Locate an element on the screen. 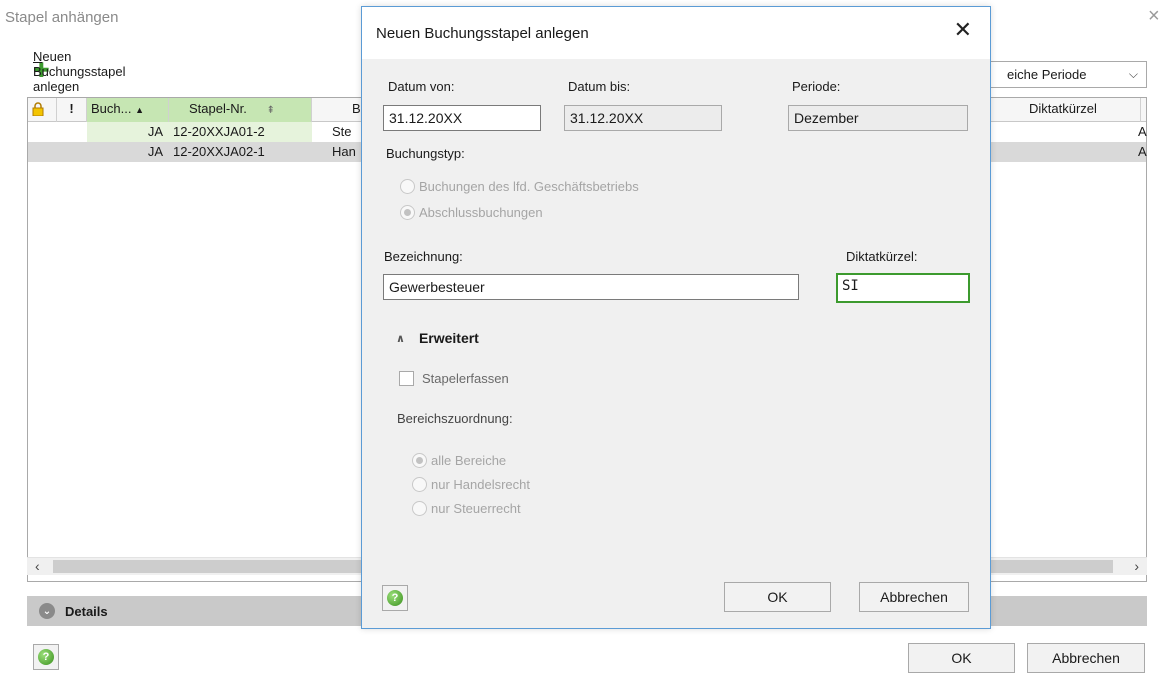  scroll-left-icon: ‹ is located at coordinates (37, 566).